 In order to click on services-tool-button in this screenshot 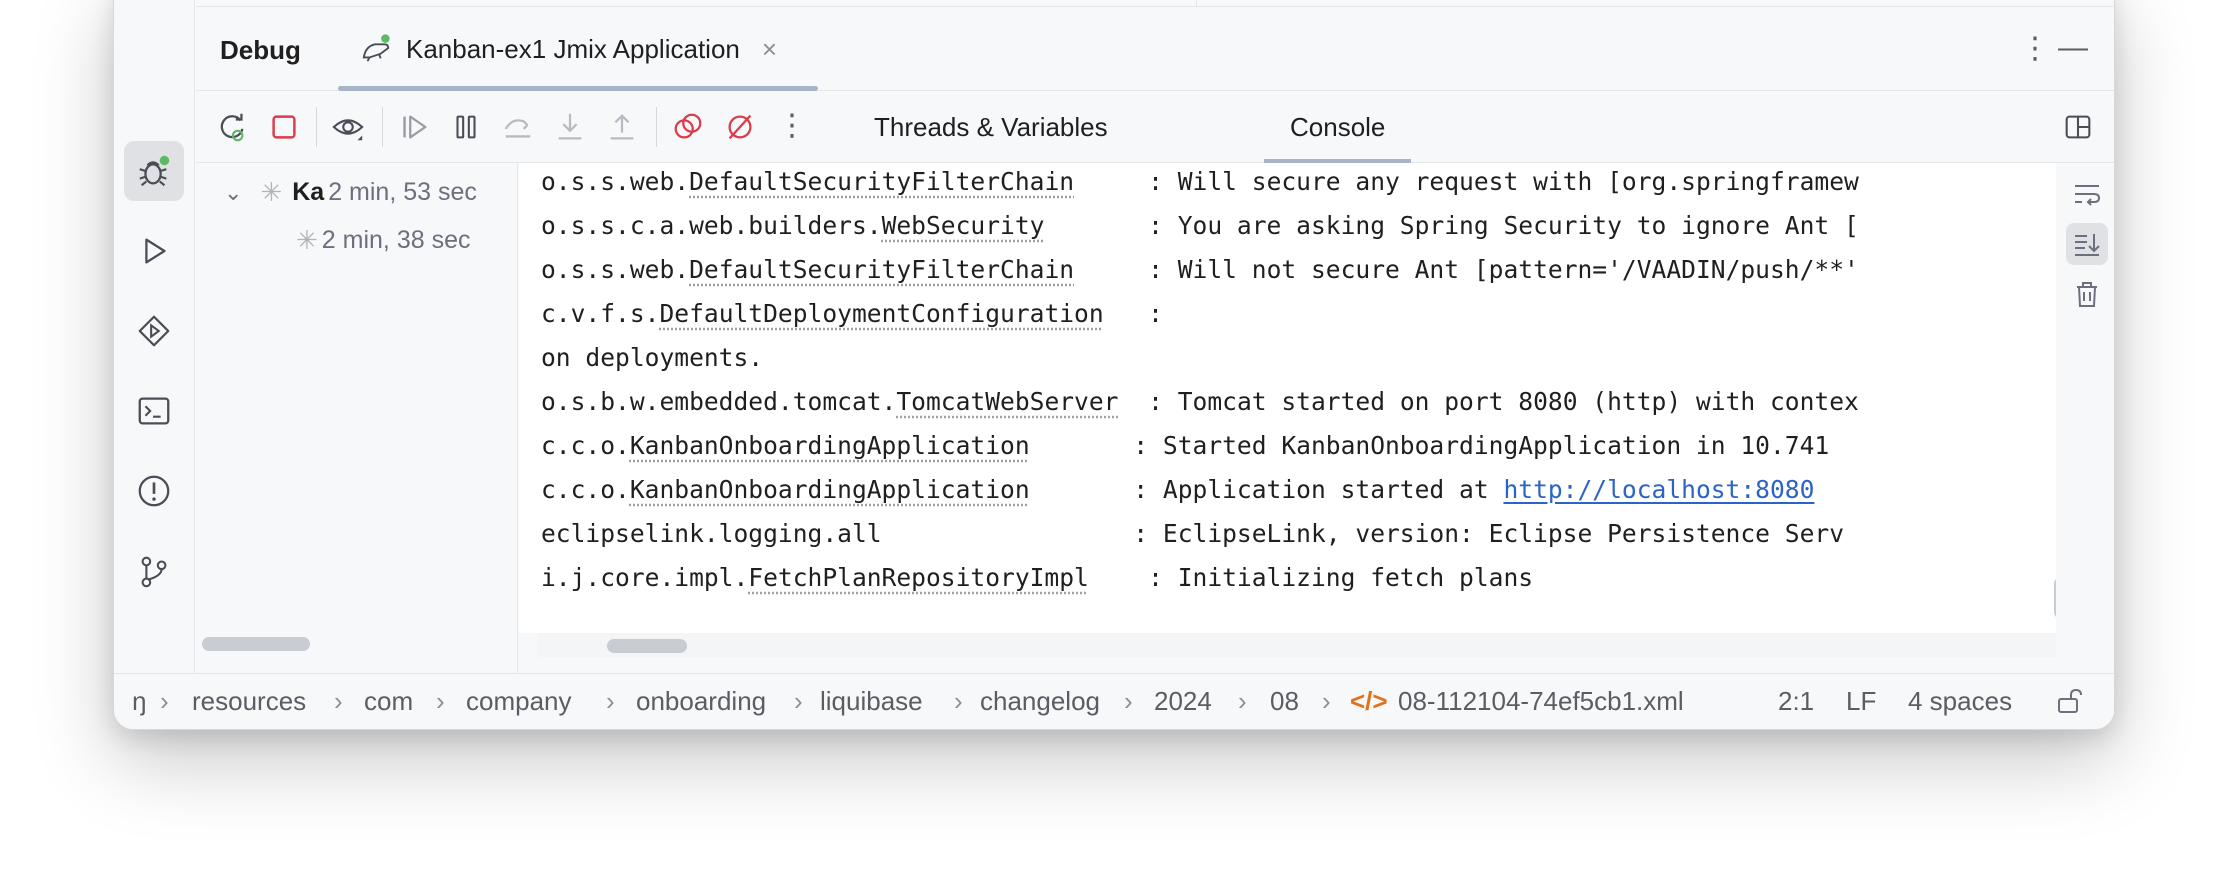, I will do `click(154, 331)`.